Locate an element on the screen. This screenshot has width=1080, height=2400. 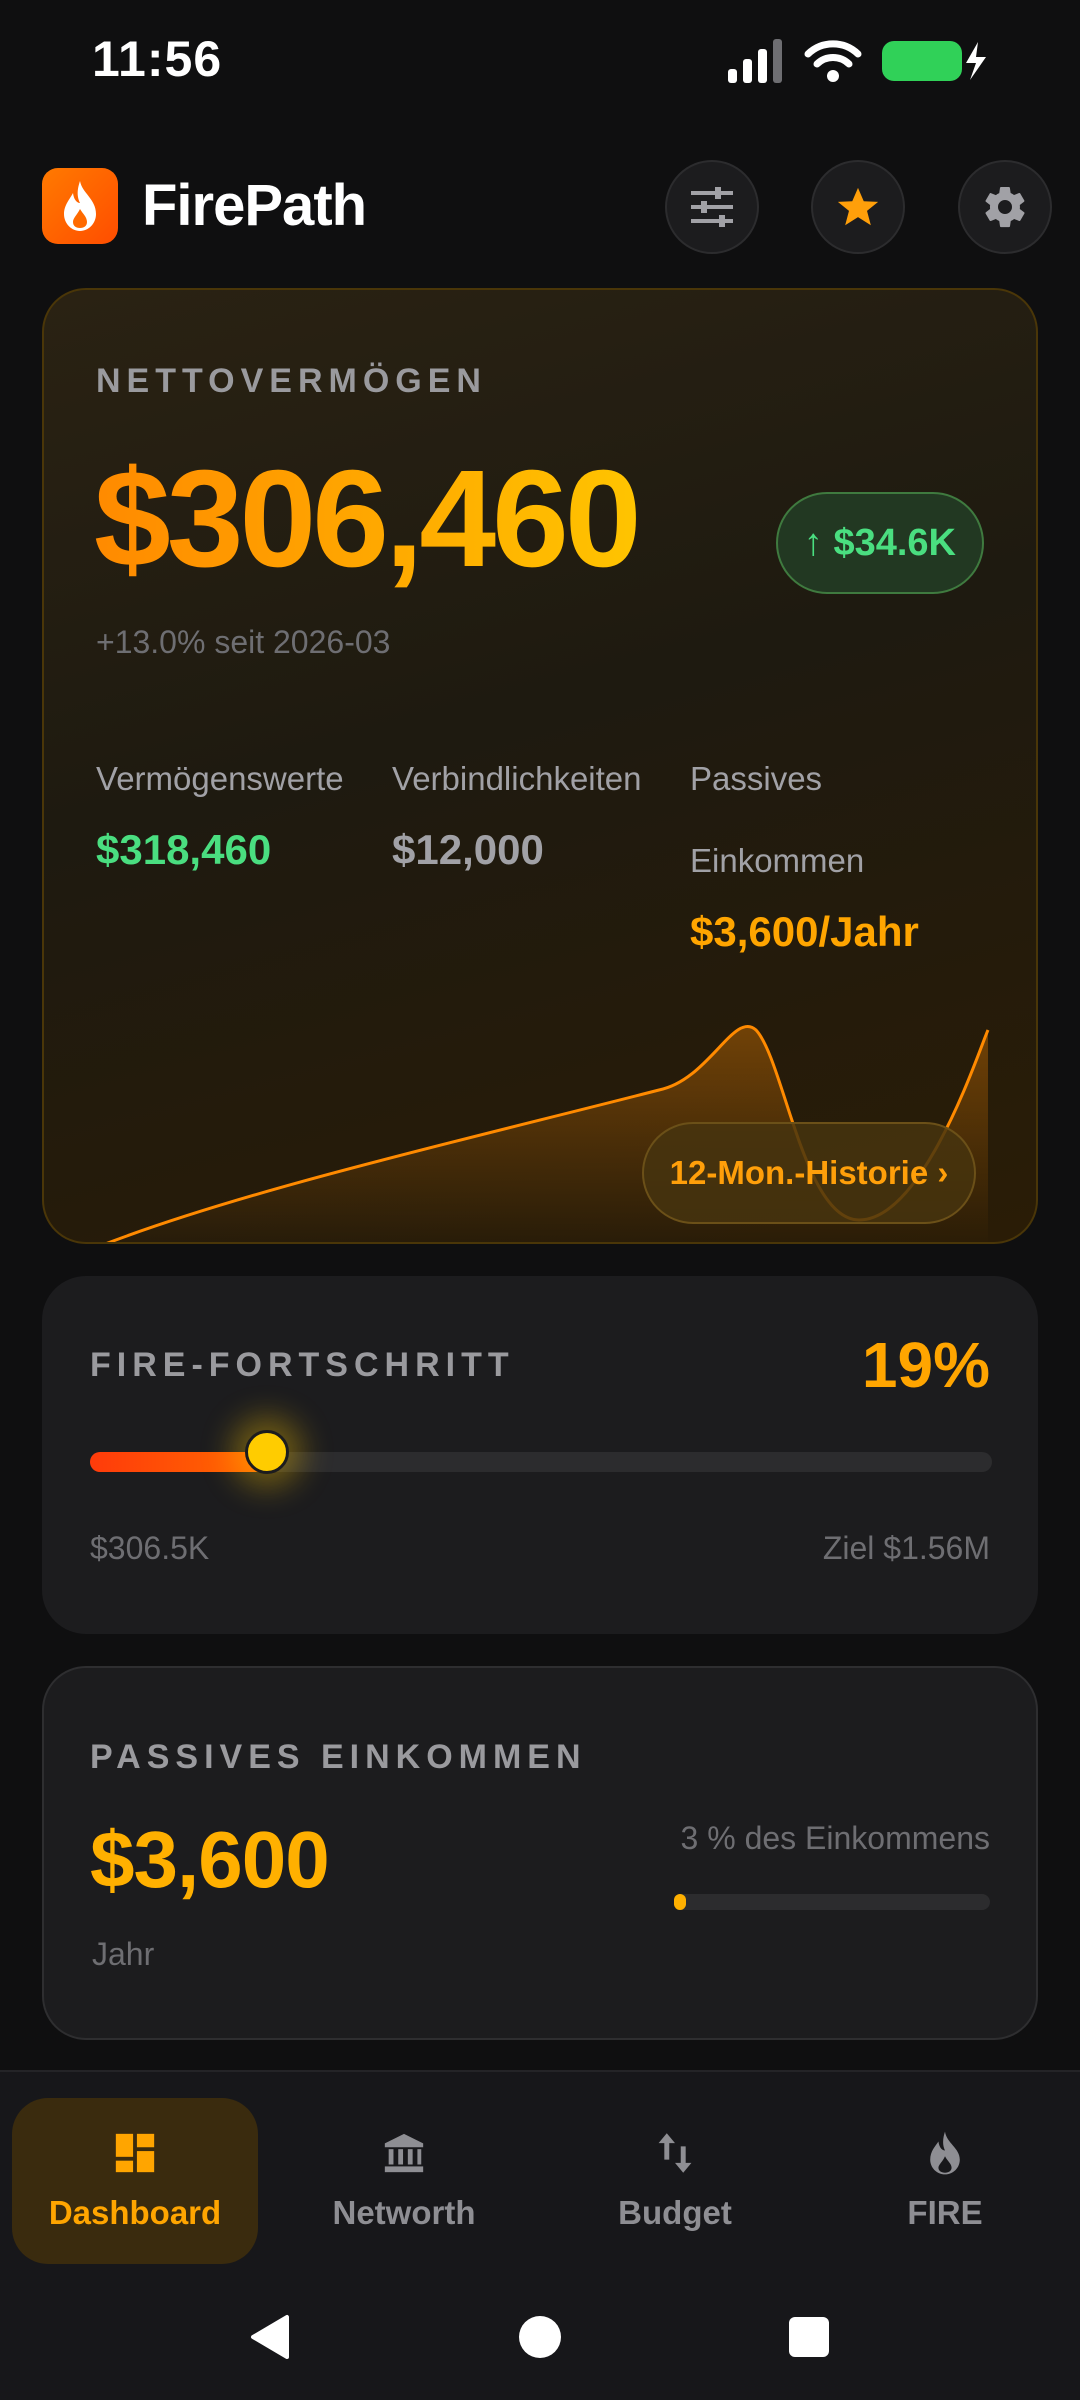
fire-progress-fill is located at coordinates (178, 1462).